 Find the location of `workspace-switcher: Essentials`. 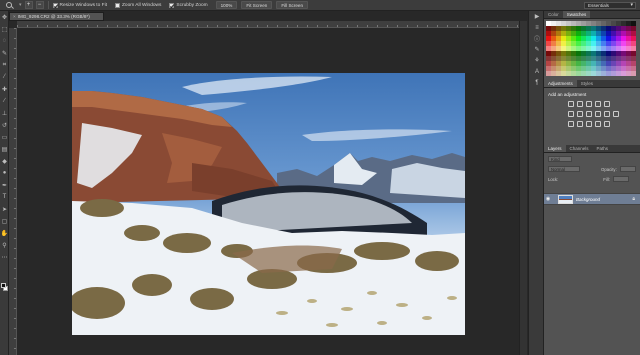

workspace-switcher: Essentials is located at coordinates (610, 5).